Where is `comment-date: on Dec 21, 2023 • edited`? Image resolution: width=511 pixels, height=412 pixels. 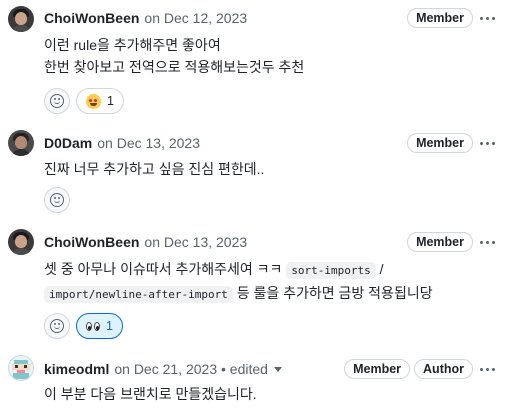
comment-date: on Dec 21, 2023 • edited is located at coordinates (191, 369).